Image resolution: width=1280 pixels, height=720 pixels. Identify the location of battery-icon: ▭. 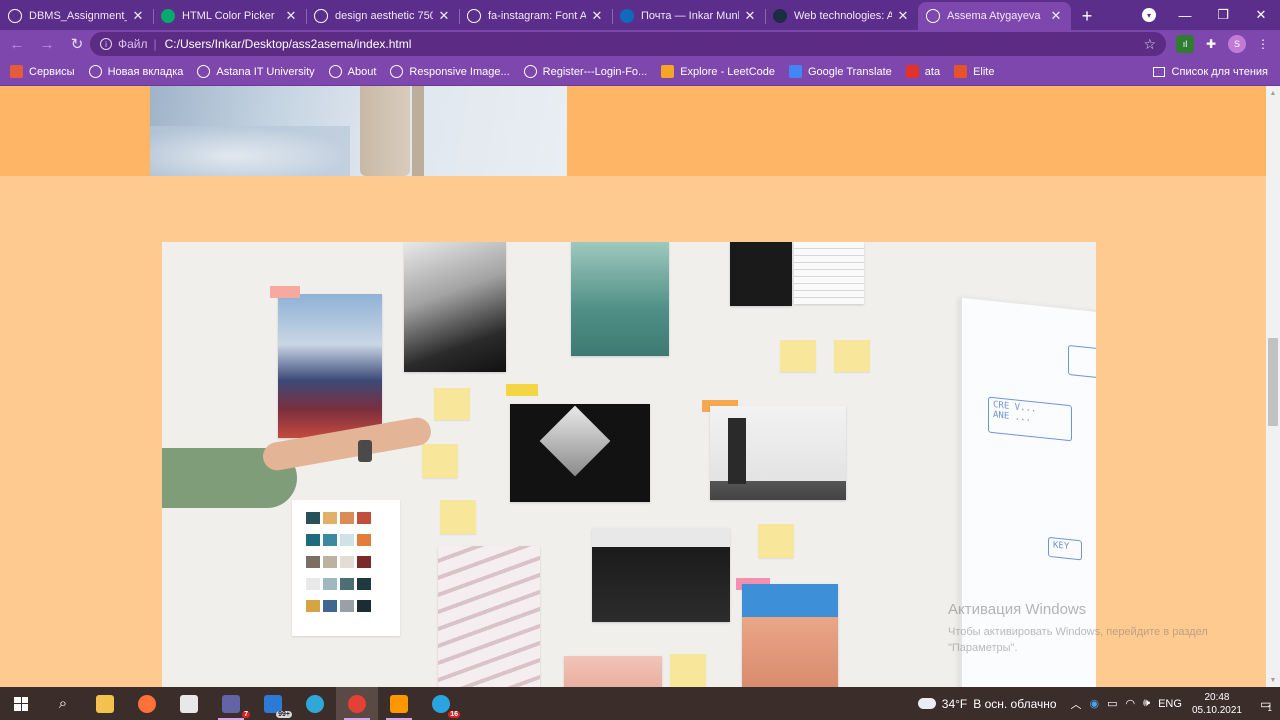
(1112, 703).